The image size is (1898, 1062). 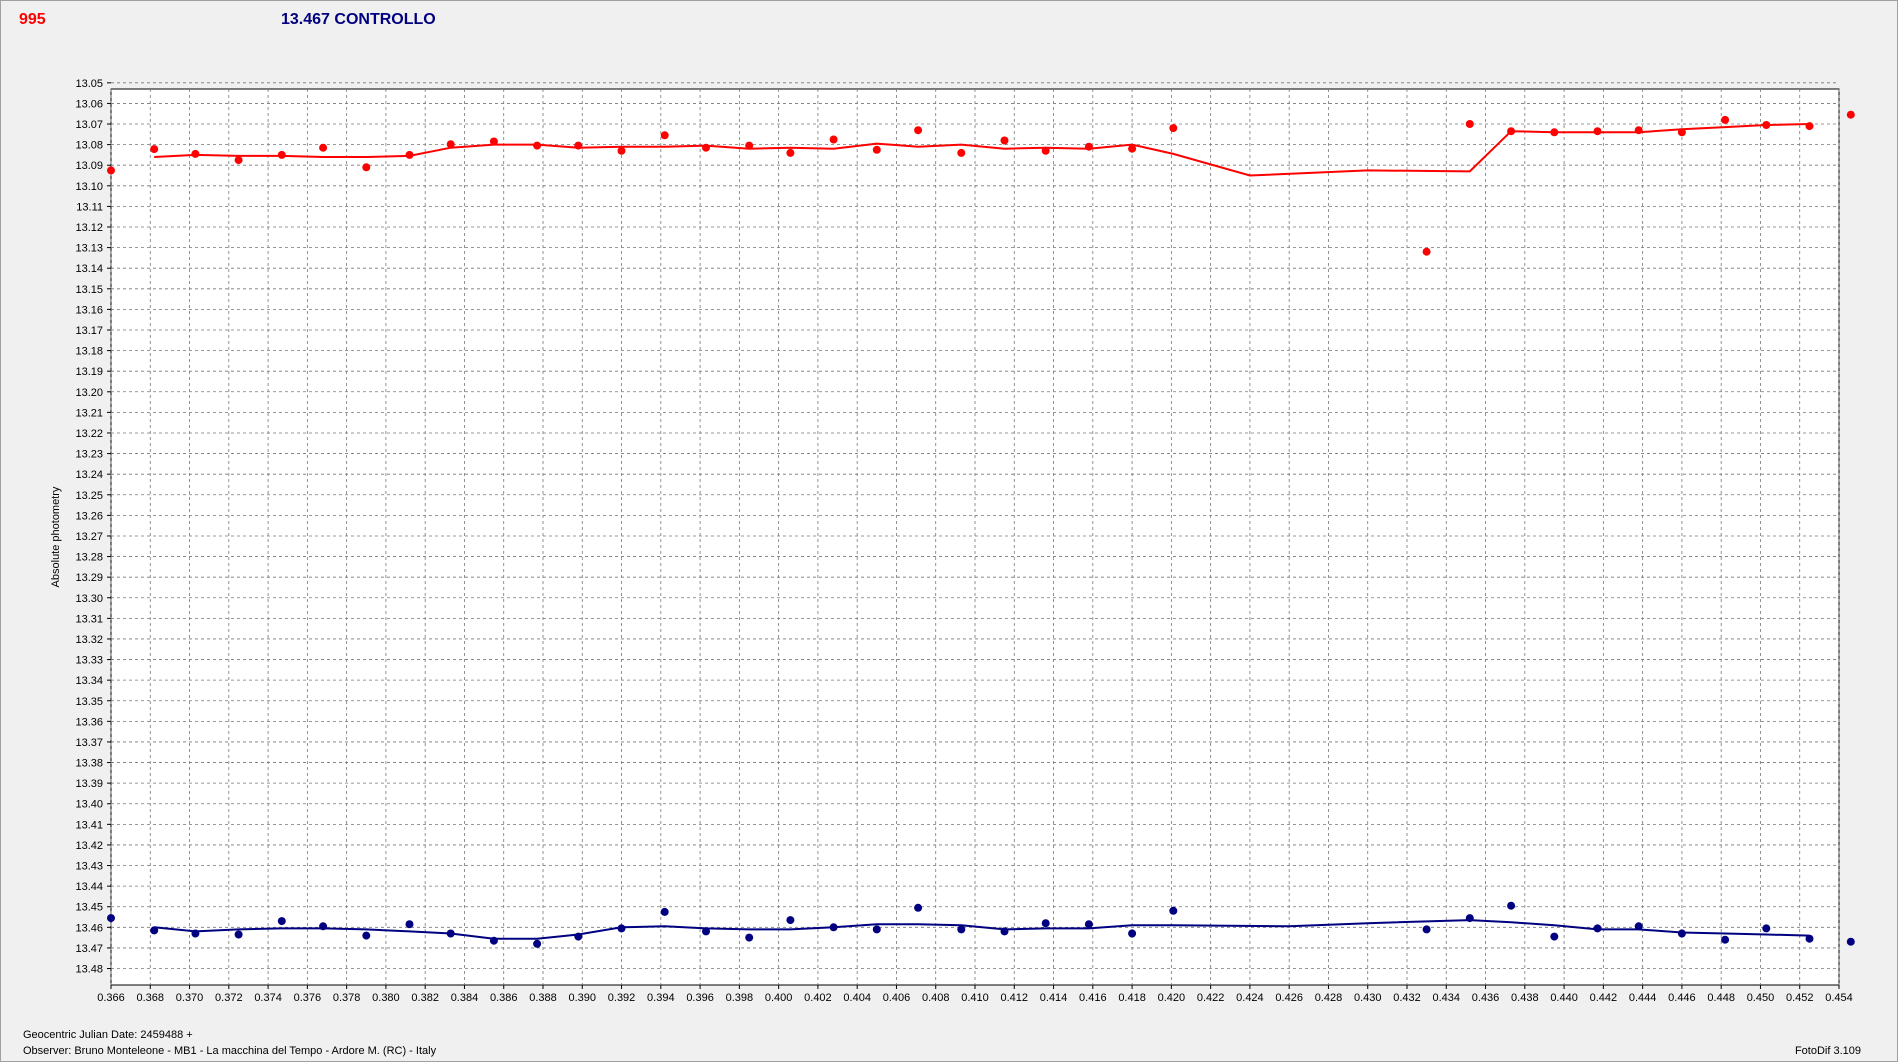 I want to click on x-tick-label: 0.436, so click(x=1486, y=998).